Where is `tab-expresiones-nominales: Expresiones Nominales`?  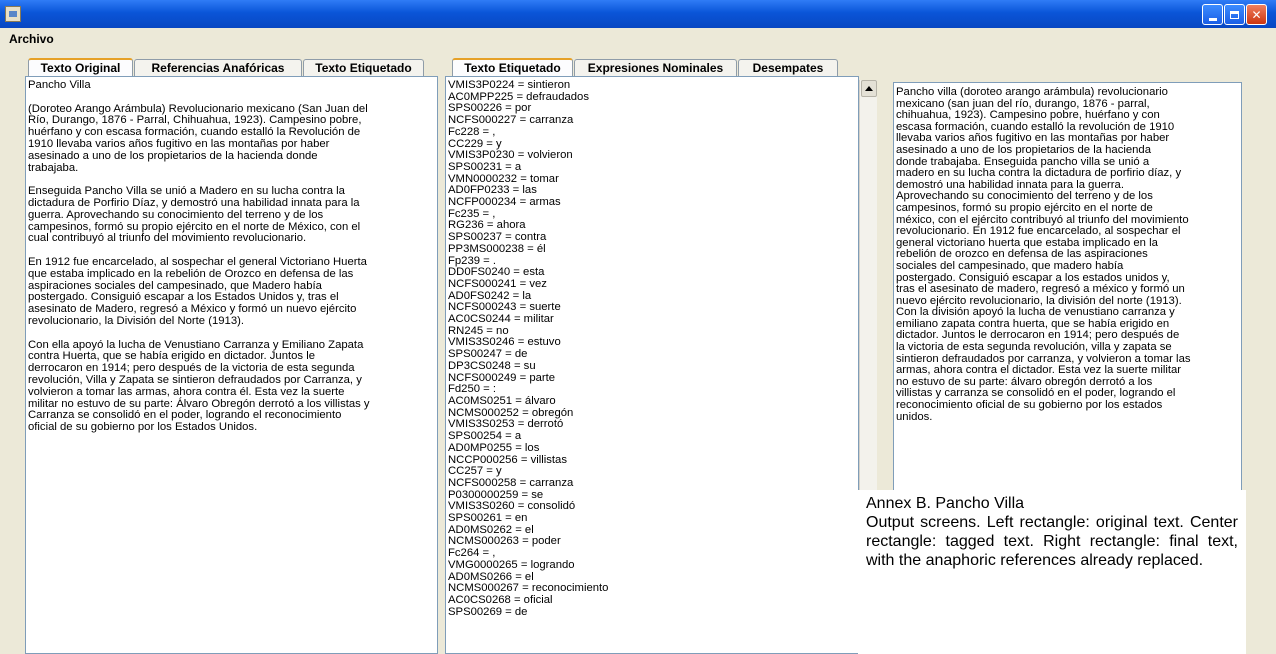
tab-expresiones-nominales: Expresiones Nominales is located at coordinates (655, 67).